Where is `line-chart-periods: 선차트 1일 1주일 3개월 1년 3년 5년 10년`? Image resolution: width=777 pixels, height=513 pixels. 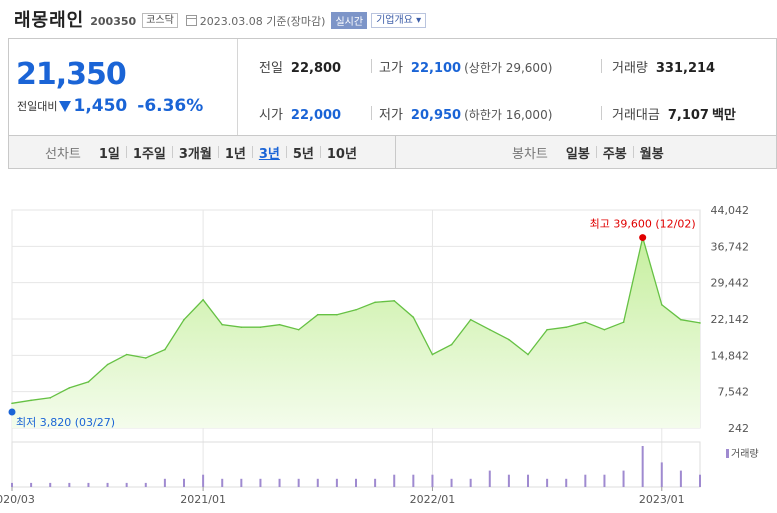 line-chart-periods: 선차트 1일 1주일 3개월 1년 3년 5년 10년 is located at coordinates (204, 152).